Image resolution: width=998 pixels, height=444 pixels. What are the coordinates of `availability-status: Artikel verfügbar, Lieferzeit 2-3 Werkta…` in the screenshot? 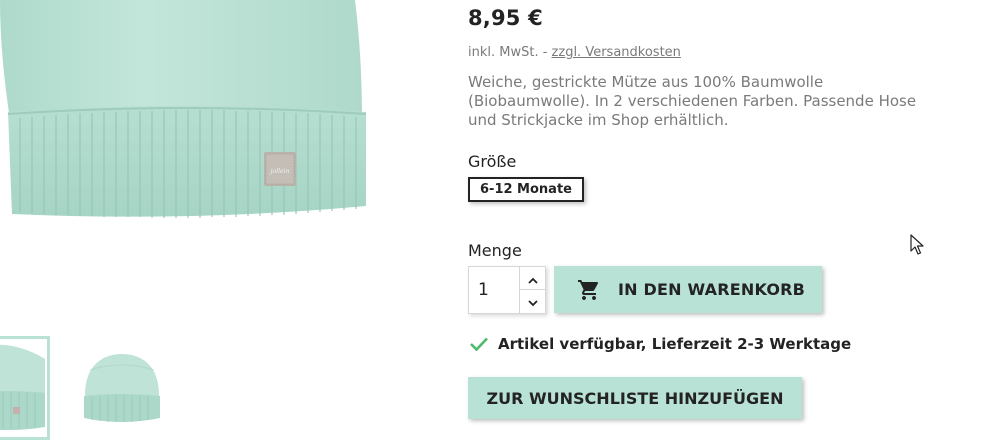 It's located at (659, 344).